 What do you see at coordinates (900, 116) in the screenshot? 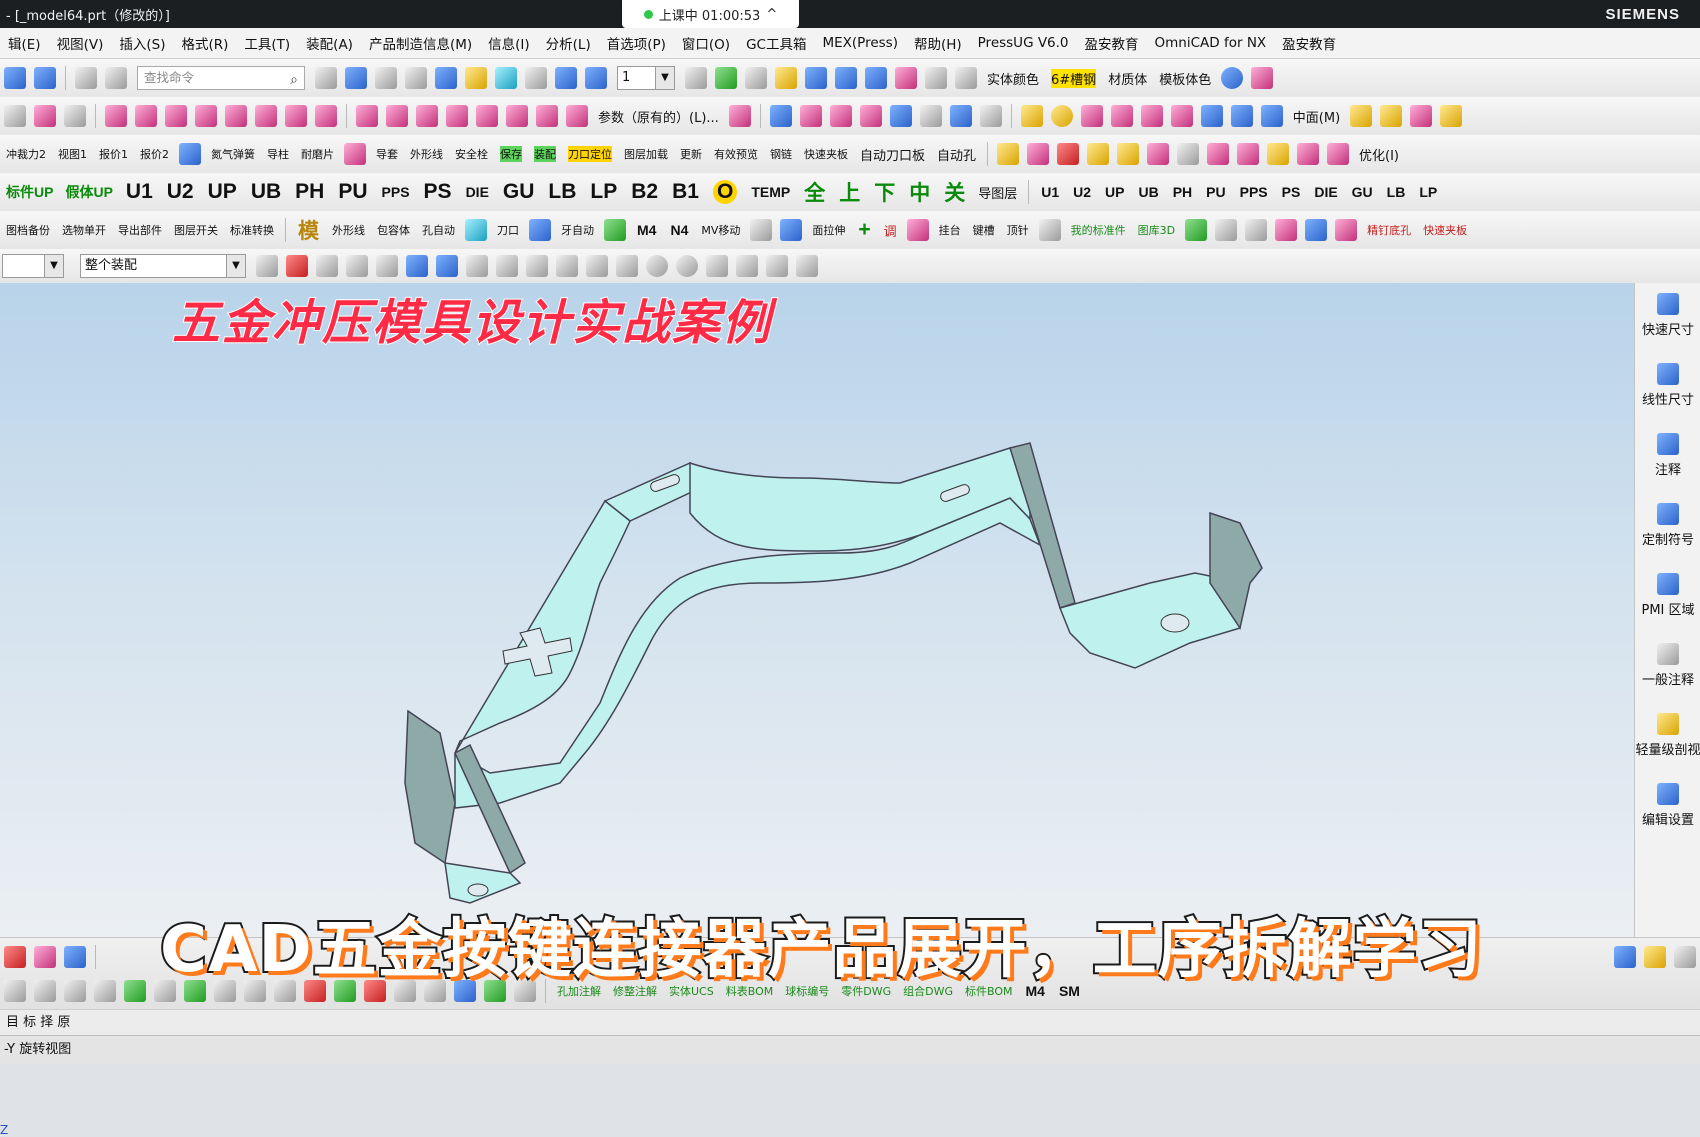
I see `surface-4-icon` at bounding box center [900, 116].